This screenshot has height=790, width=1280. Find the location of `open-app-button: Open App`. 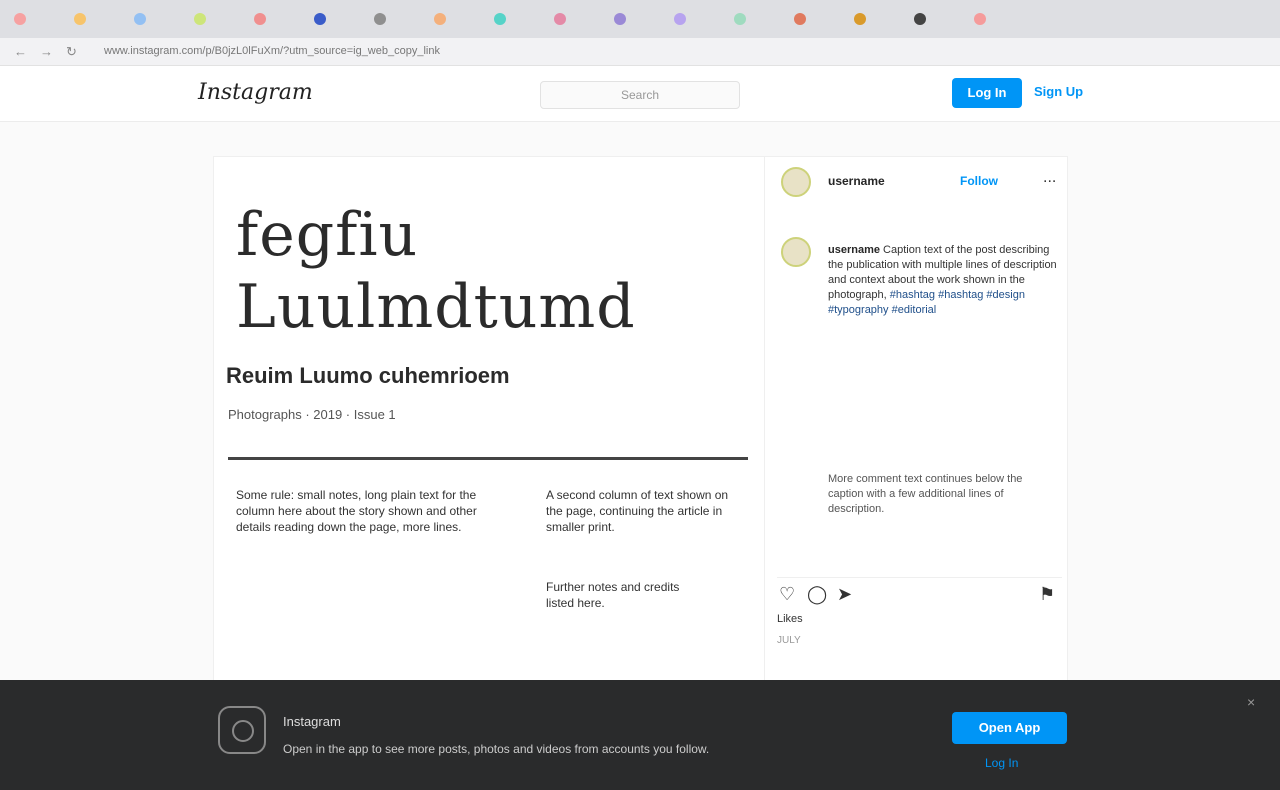

open-app-button: Open App is located at coordinates (1009, 728).